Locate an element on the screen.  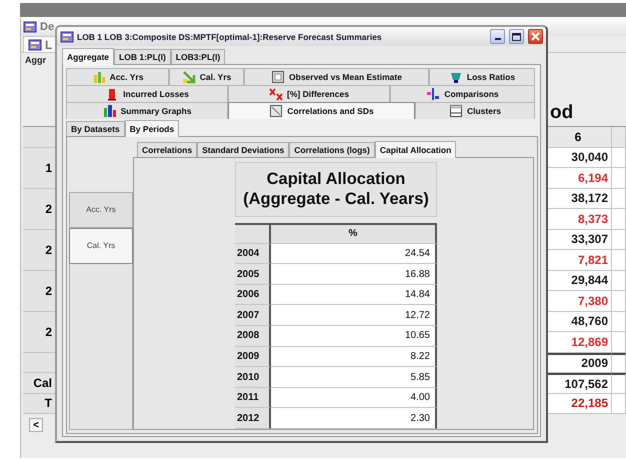
table-cell: 2.30 is located at coordinates (354, 418).